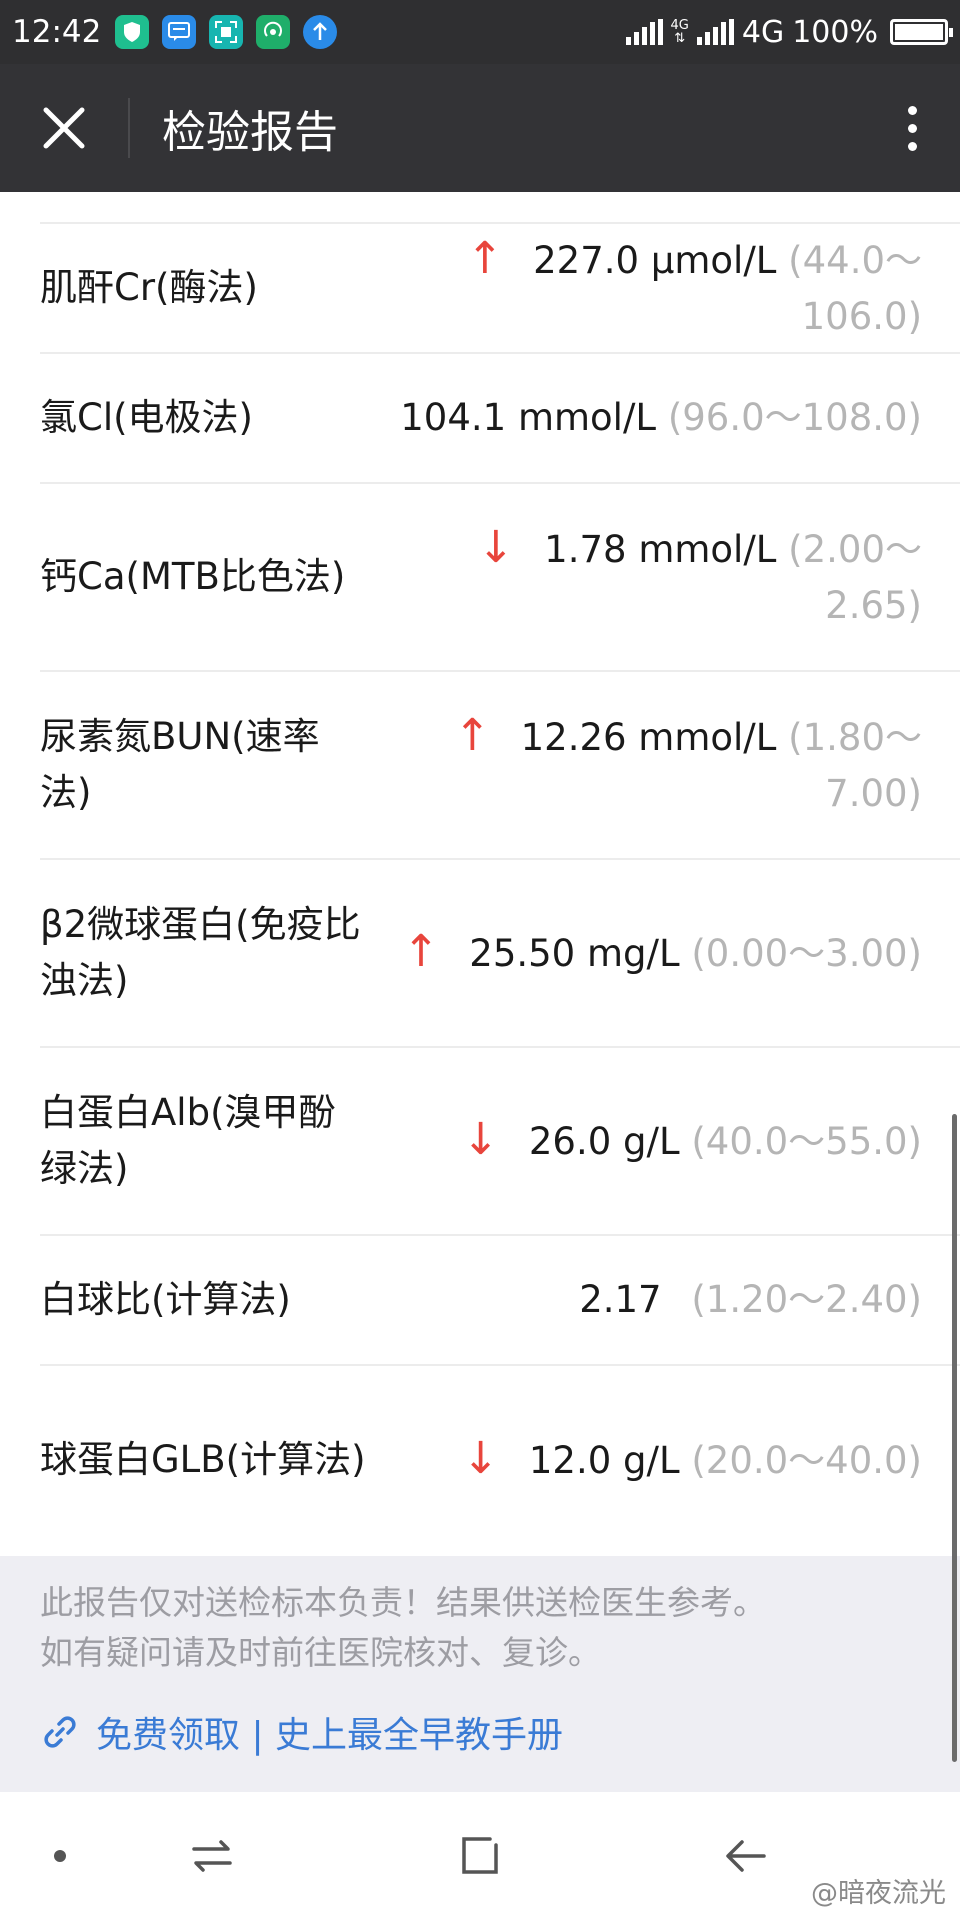  I want to click on result-value-block: 104.1 mmol/L (96.0～108.0), so click(665, 418).